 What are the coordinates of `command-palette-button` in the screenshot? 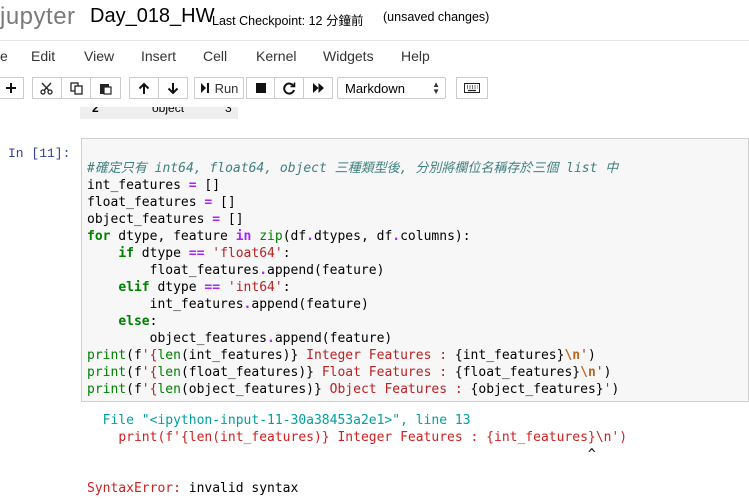 It's located at (472, 88).